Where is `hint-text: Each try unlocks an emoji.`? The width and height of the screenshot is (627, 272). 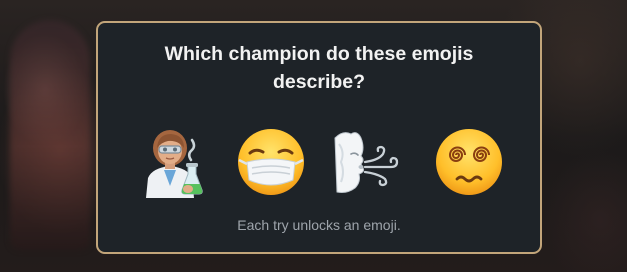 hint-text: Each try unlocks an emoji. is located at coordinates (319, 225).